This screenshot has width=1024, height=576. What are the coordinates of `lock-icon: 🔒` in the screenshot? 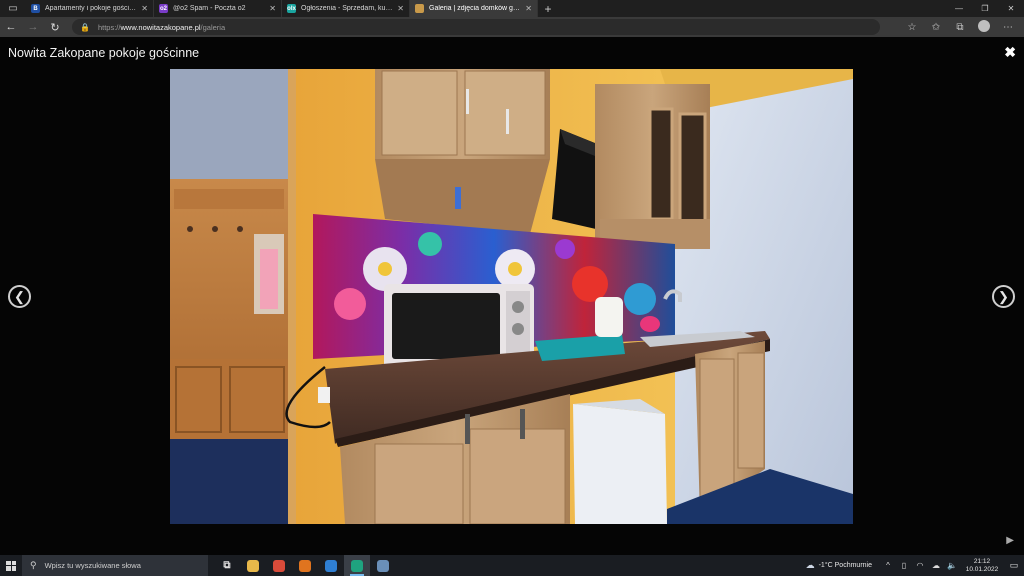 It's located at (85, 27).